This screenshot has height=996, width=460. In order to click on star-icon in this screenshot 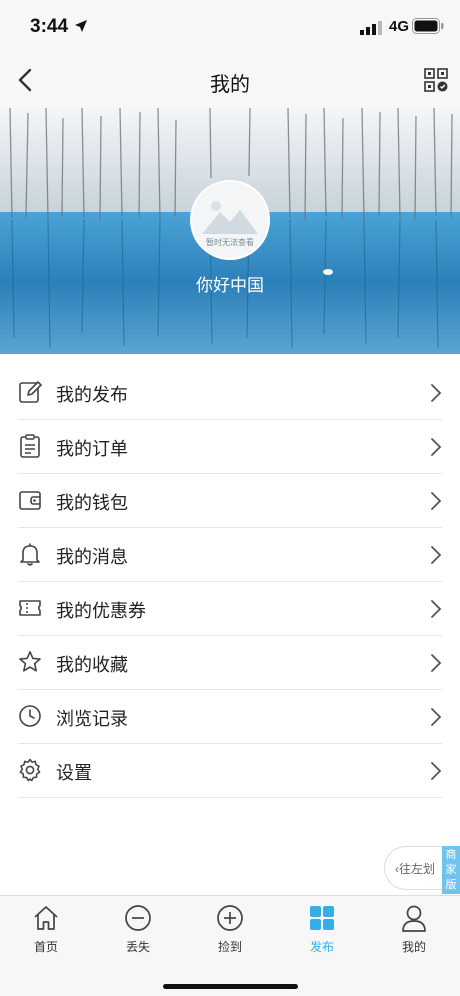, I will do `click(30, 661)`.